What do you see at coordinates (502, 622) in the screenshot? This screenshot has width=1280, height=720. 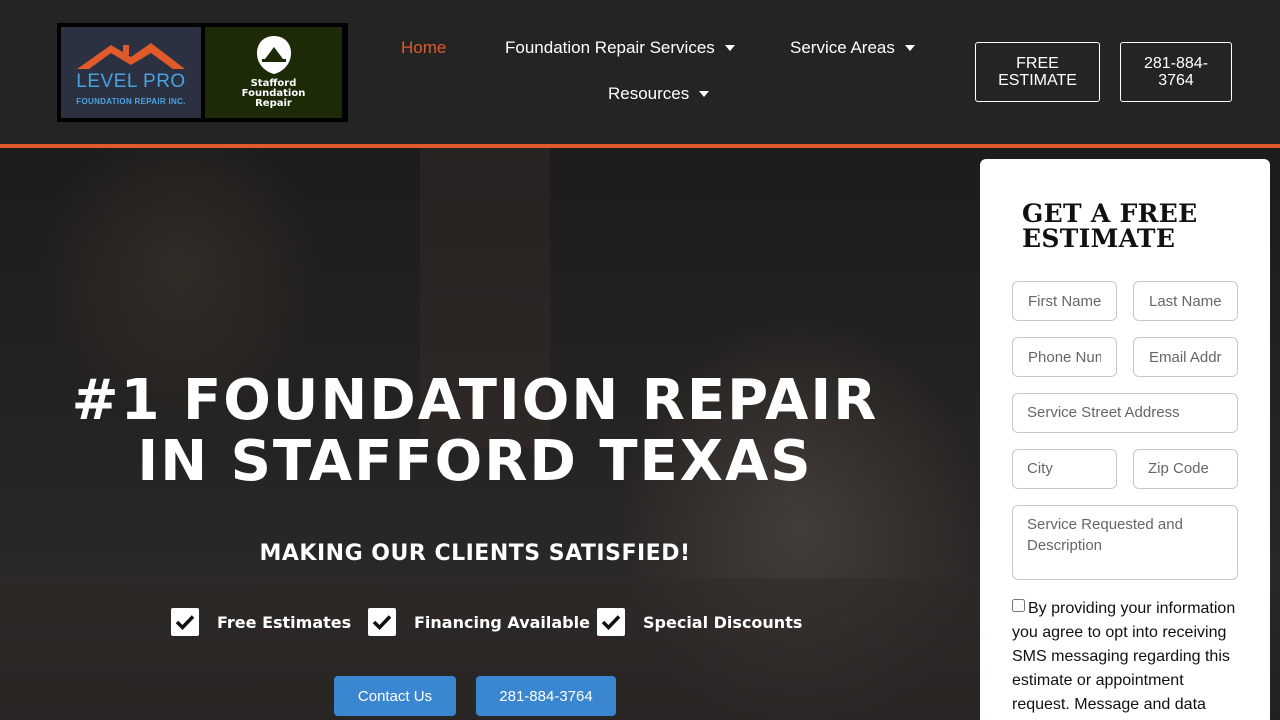 I see `feature-label: Financing Available` at bounding box center [502, 622].